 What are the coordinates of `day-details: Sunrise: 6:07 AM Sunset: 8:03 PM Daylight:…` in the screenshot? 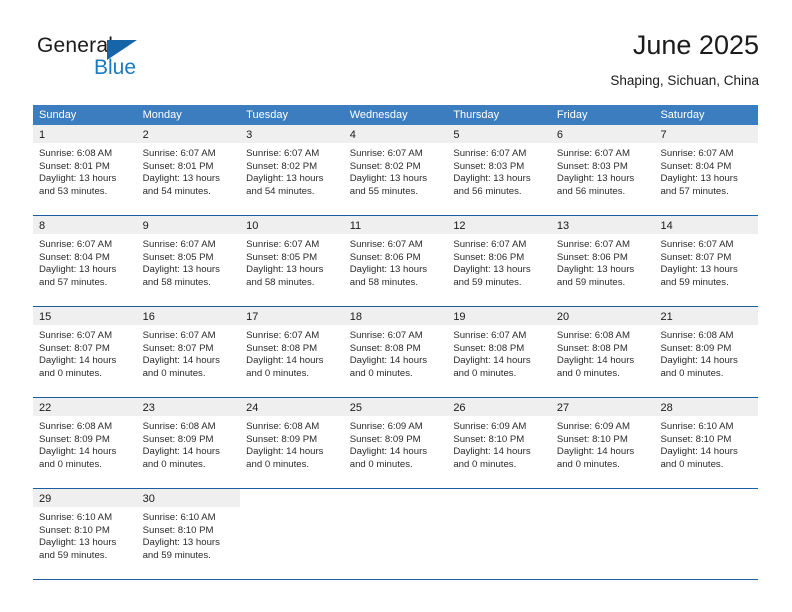 It's located at (499, 170).